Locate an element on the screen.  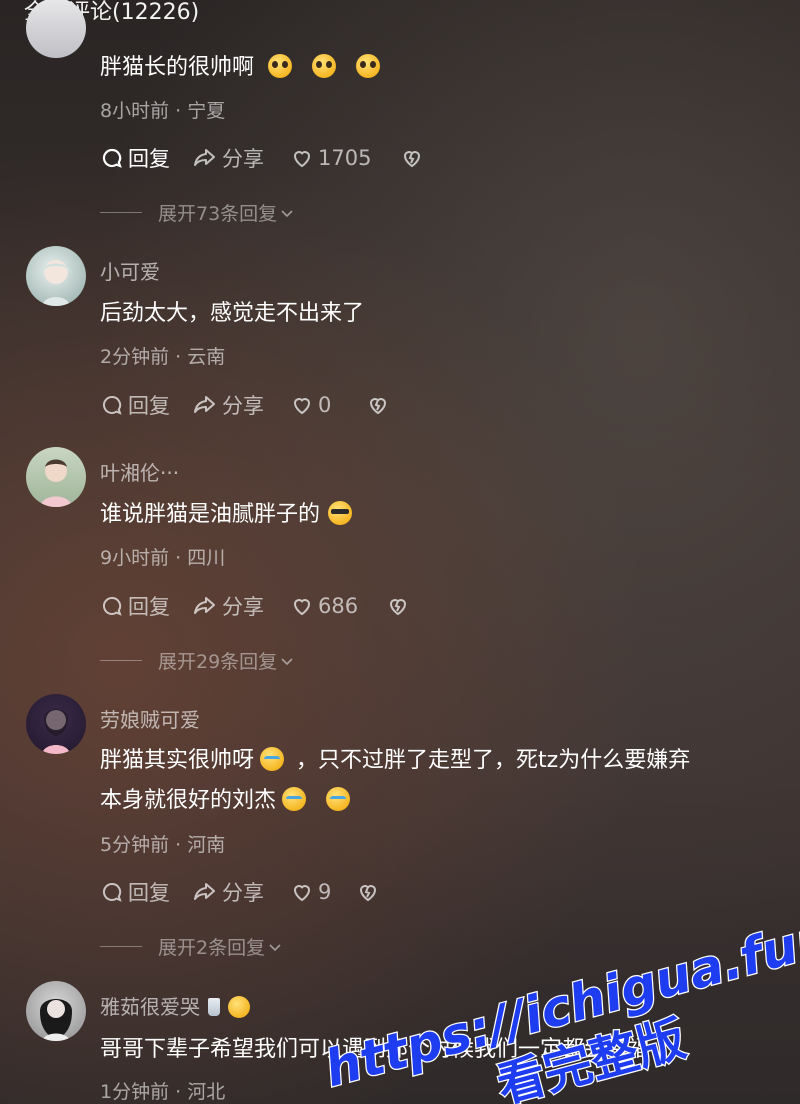
comment-actions: 回复 分享 0 is located at coordinates (247, 405).